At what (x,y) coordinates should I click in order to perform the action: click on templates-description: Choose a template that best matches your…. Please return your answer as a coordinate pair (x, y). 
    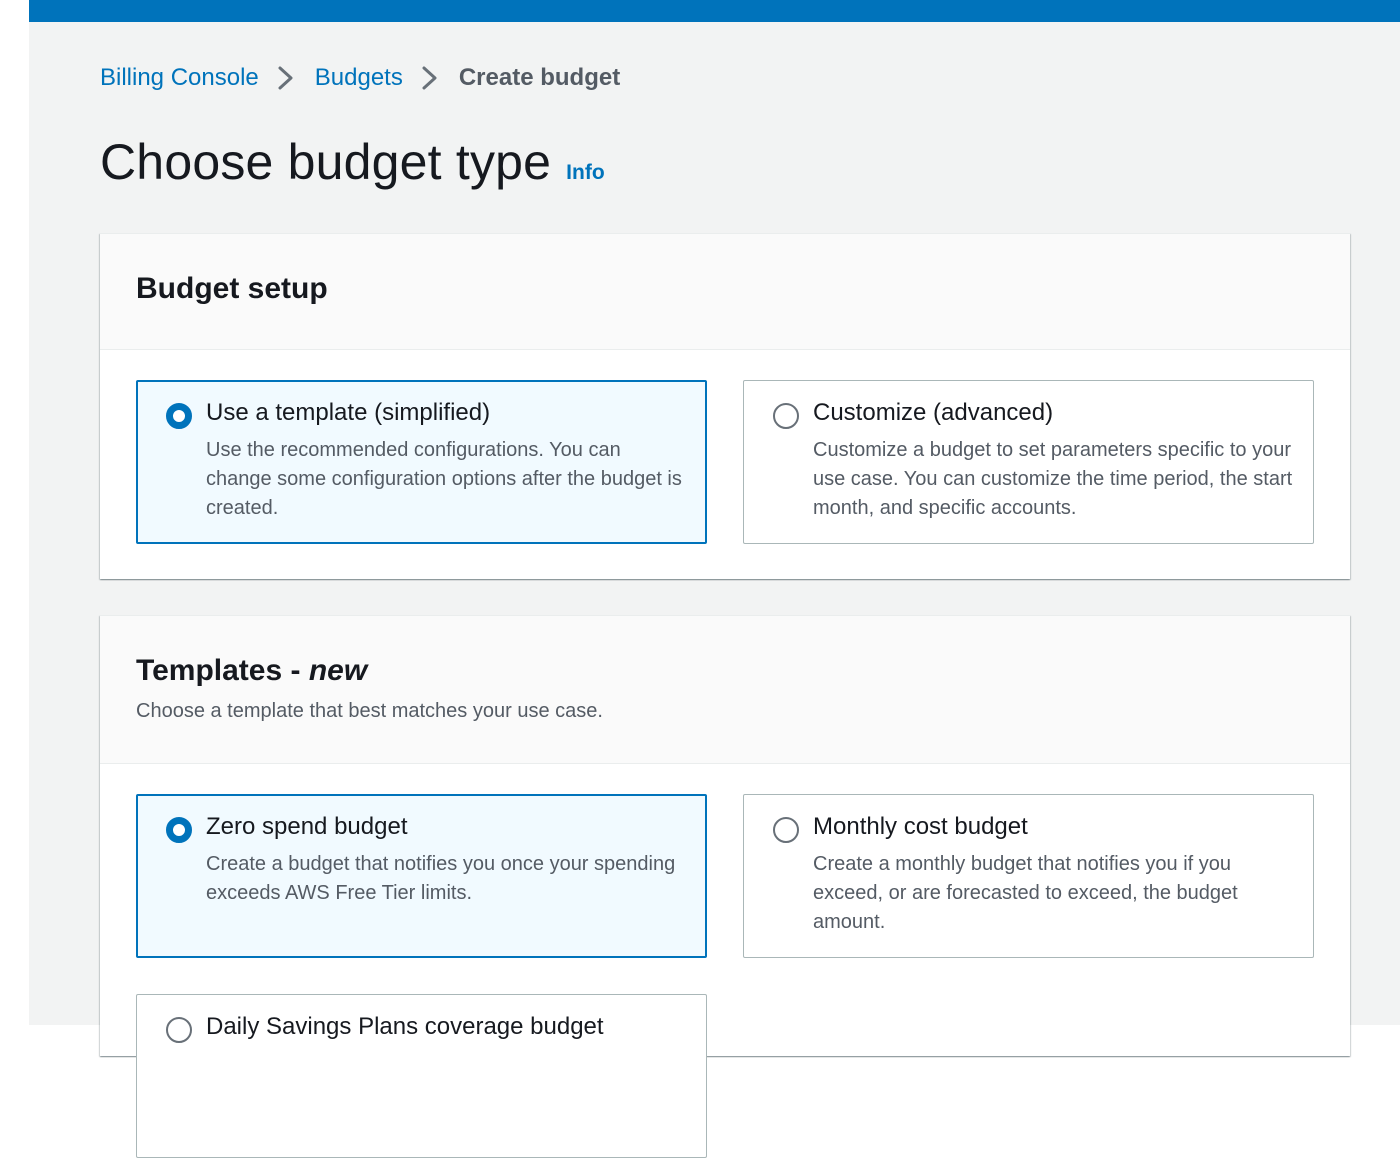
    Looking at the image, I should click on (369, 711).